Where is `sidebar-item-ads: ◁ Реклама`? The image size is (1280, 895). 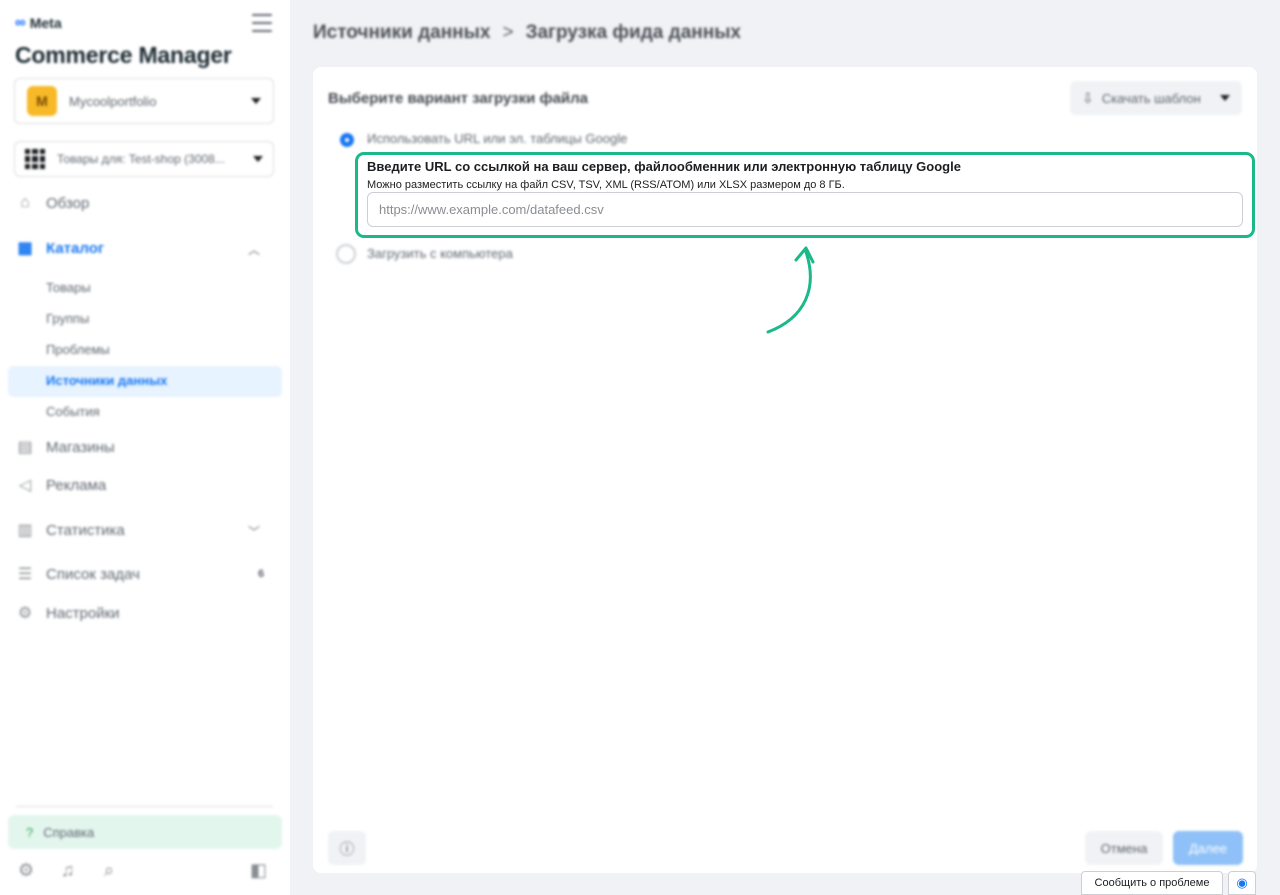
sidebar-item-ads: ◁ Реклама is located at coordinates (60, 485).